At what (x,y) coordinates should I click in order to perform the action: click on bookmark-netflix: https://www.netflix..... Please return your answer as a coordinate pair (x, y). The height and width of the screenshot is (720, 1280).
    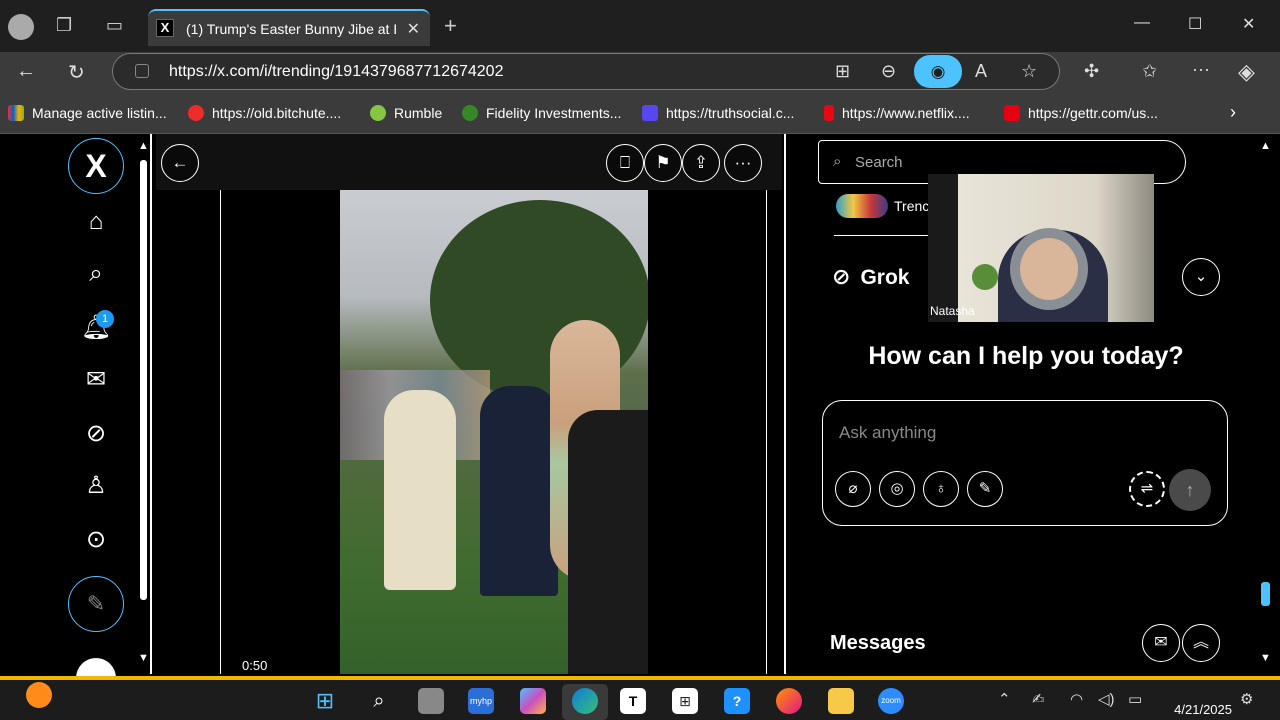
    Looking at the image, I should click on (897, 113).